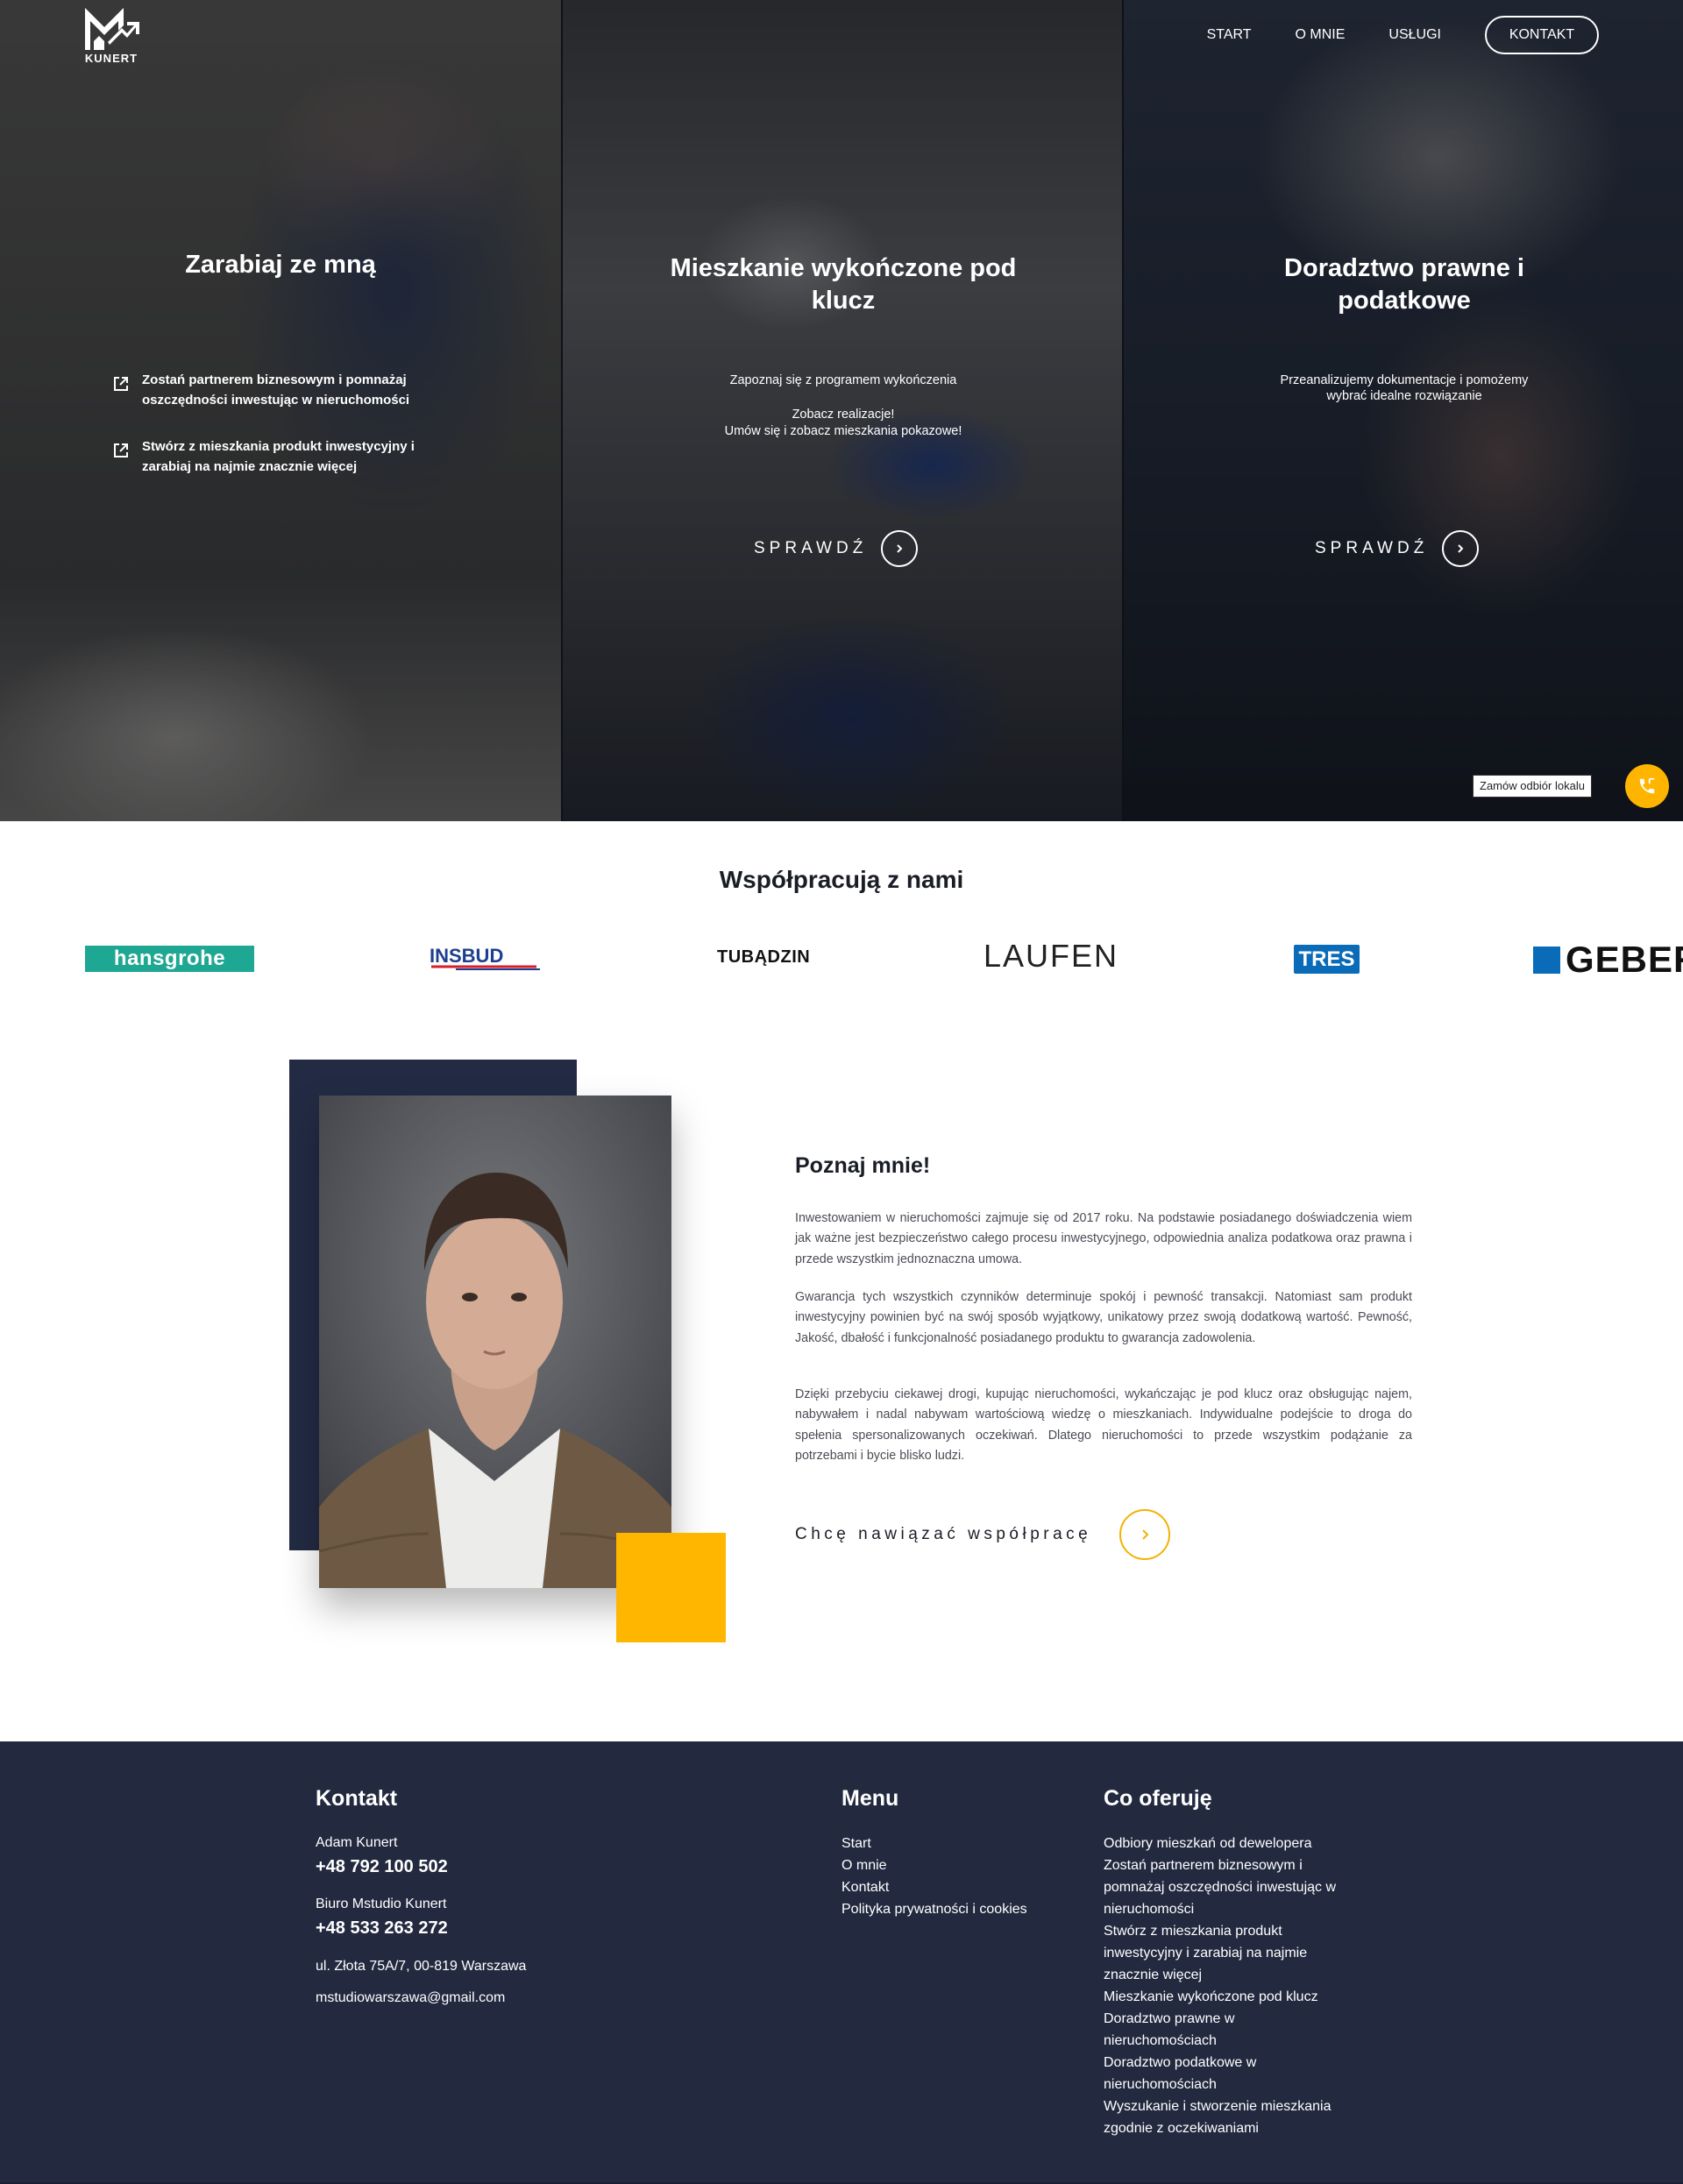 This screenshot has width=1683, height=2184. What do you see at coordinates (1244, 1953) in the screenshot?
I see `footer-offer-line: inwestycyjny i zarabiaj na najmie` at bounding box center [1244, 1953].